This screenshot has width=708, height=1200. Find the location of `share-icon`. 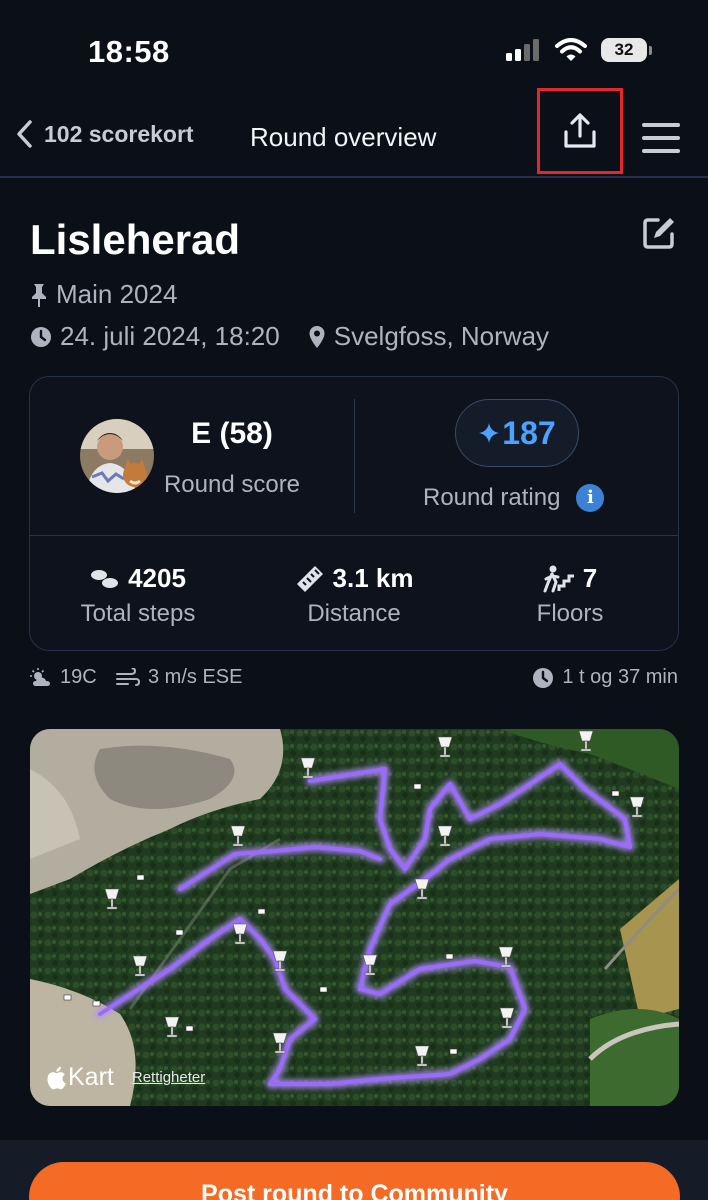

share-icon is located at coordinates (580, 130).